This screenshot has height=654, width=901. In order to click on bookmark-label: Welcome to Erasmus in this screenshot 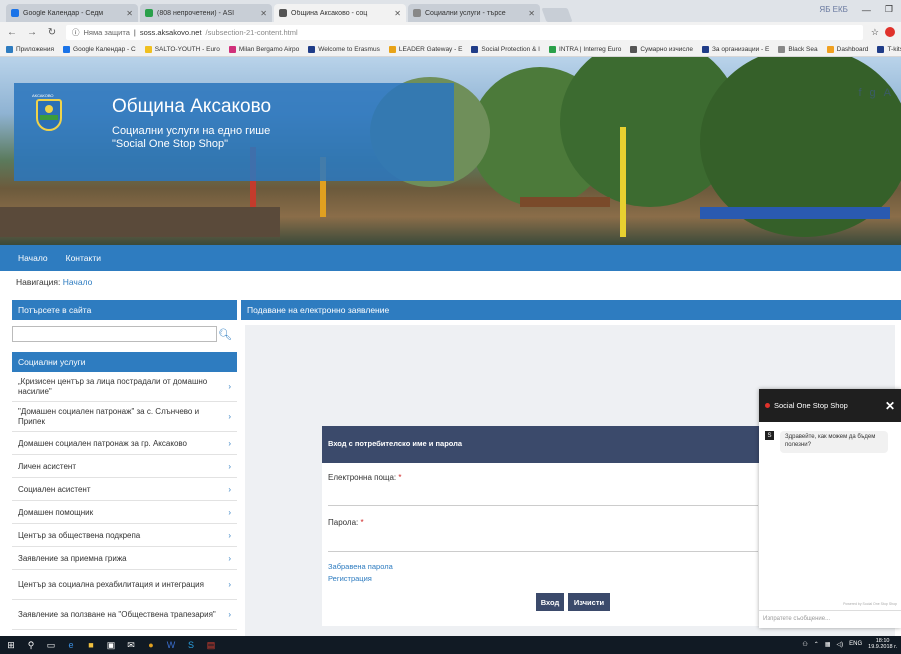, I will do `click(349, 49)`.